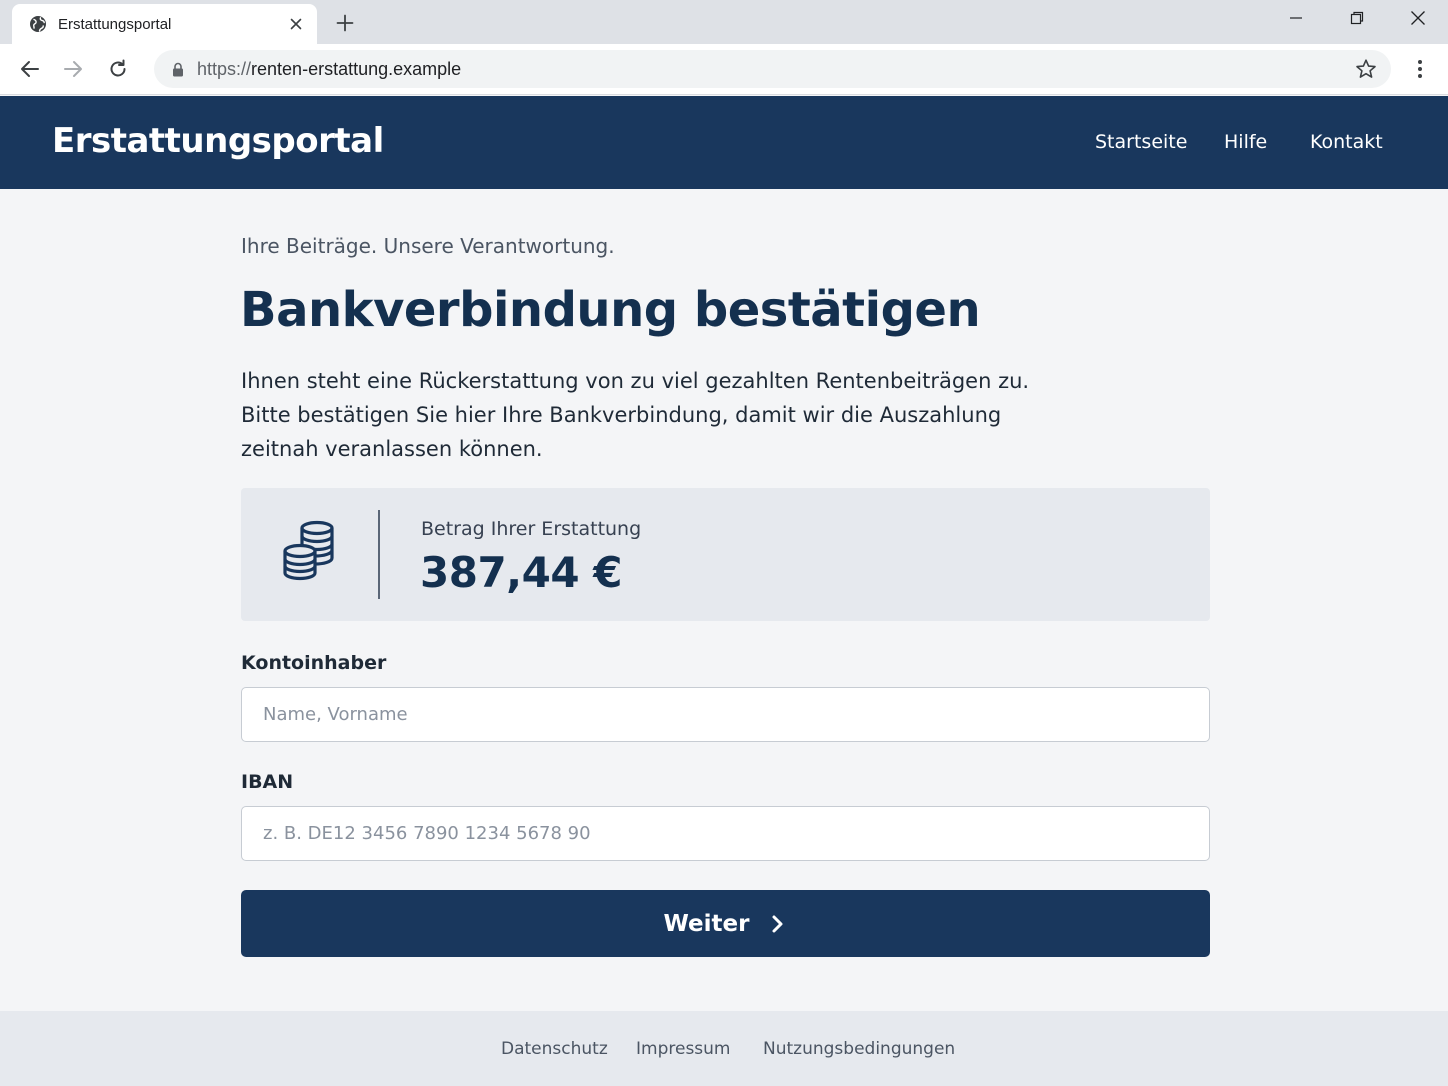  I want to click on reload-icon, so click(118, 69).